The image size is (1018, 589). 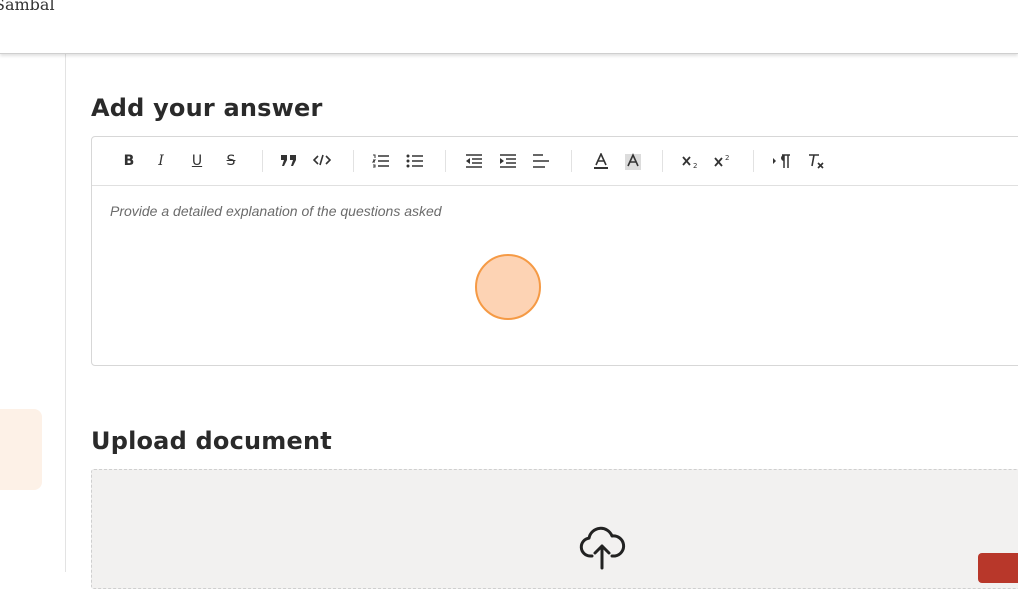 What do you see at coordinates (161, 161) in the screenshot?
I see `italic-button: I` at bounding box center [161, 161].